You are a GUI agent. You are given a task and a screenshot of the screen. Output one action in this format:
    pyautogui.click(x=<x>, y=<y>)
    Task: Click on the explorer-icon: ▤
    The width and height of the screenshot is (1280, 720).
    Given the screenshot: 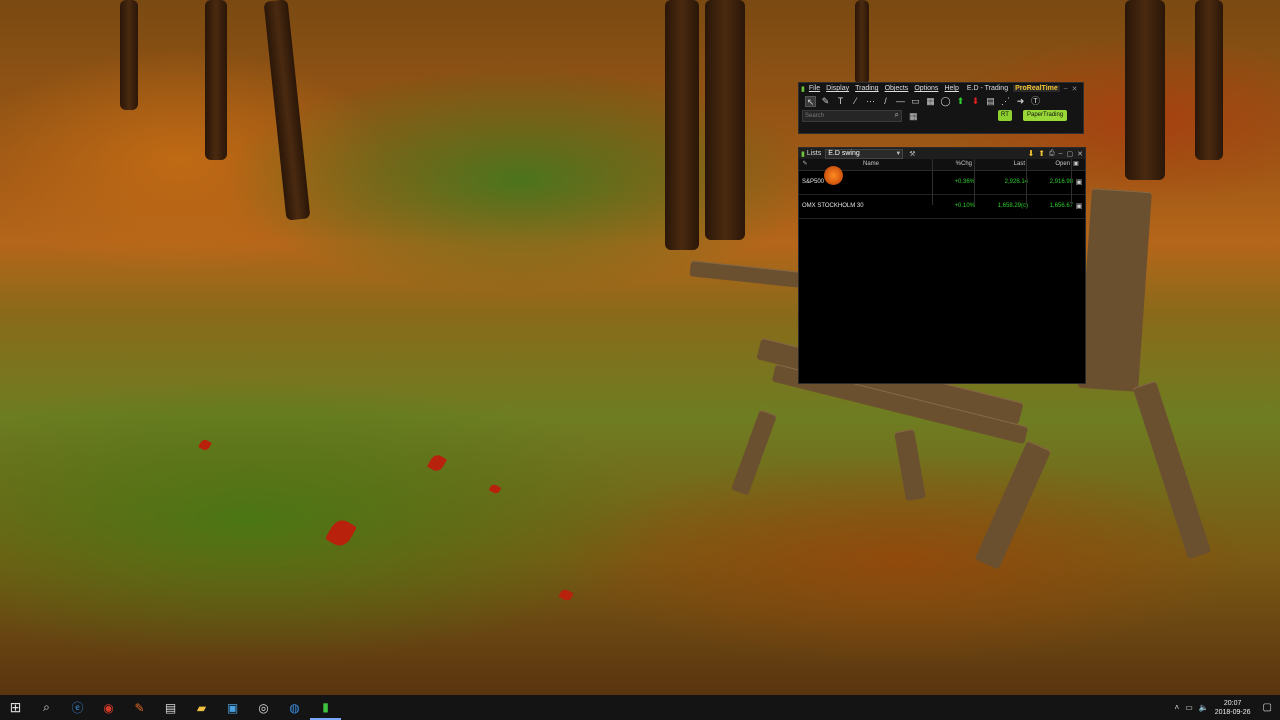 What is the action you would take?
    pyautogui.click(x=170, y=707)
    